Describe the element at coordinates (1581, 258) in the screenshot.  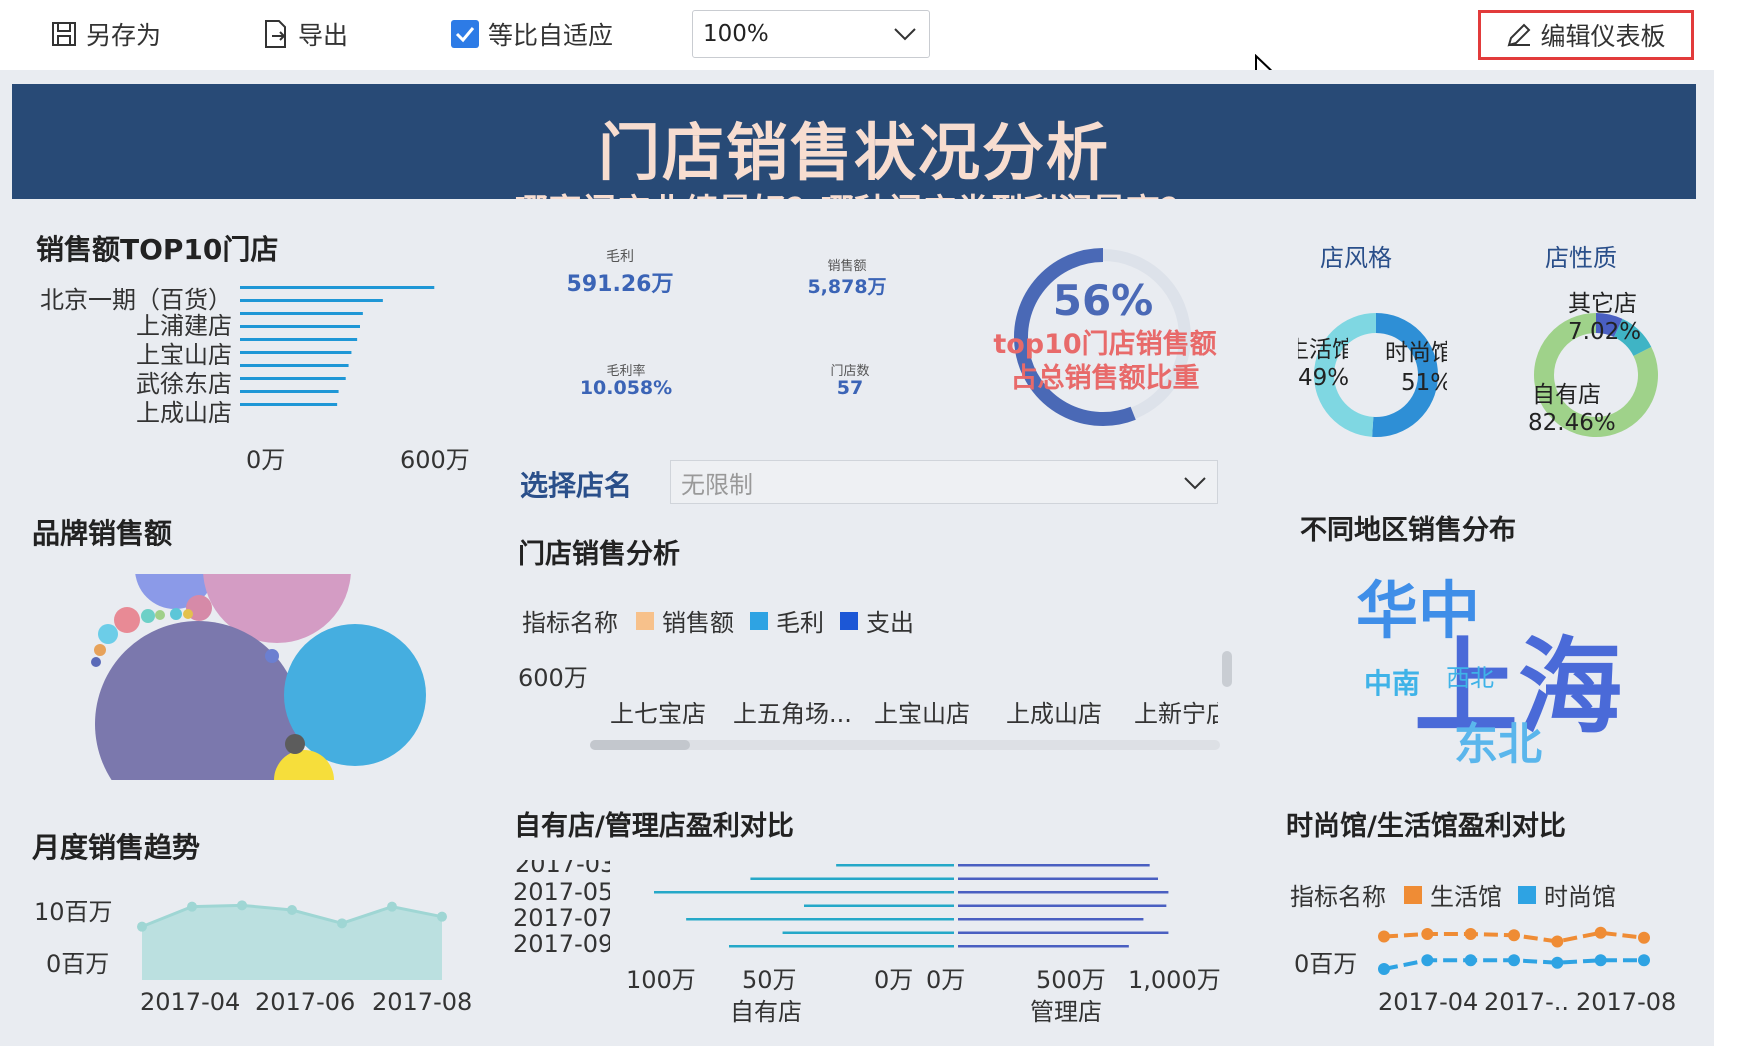
I see `nature-donut-title: 店性质` at that location.